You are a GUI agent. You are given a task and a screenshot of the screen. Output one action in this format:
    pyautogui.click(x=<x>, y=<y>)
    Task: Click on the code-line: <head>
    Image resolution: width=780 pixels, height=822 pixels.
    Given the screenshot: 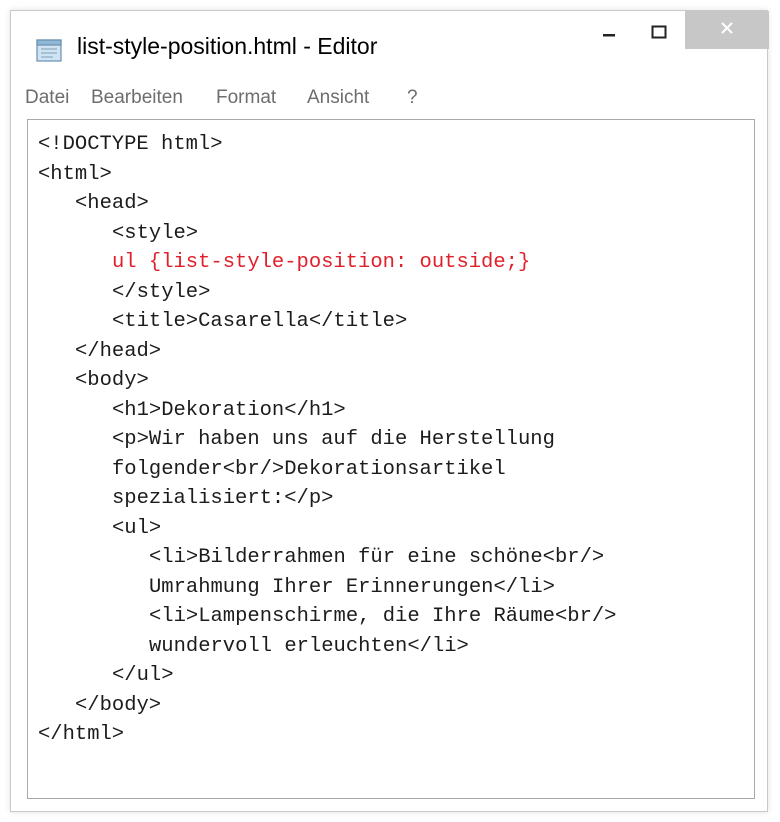 What is the action you would take?
    pyautogui.click(x=112, y=203)
    